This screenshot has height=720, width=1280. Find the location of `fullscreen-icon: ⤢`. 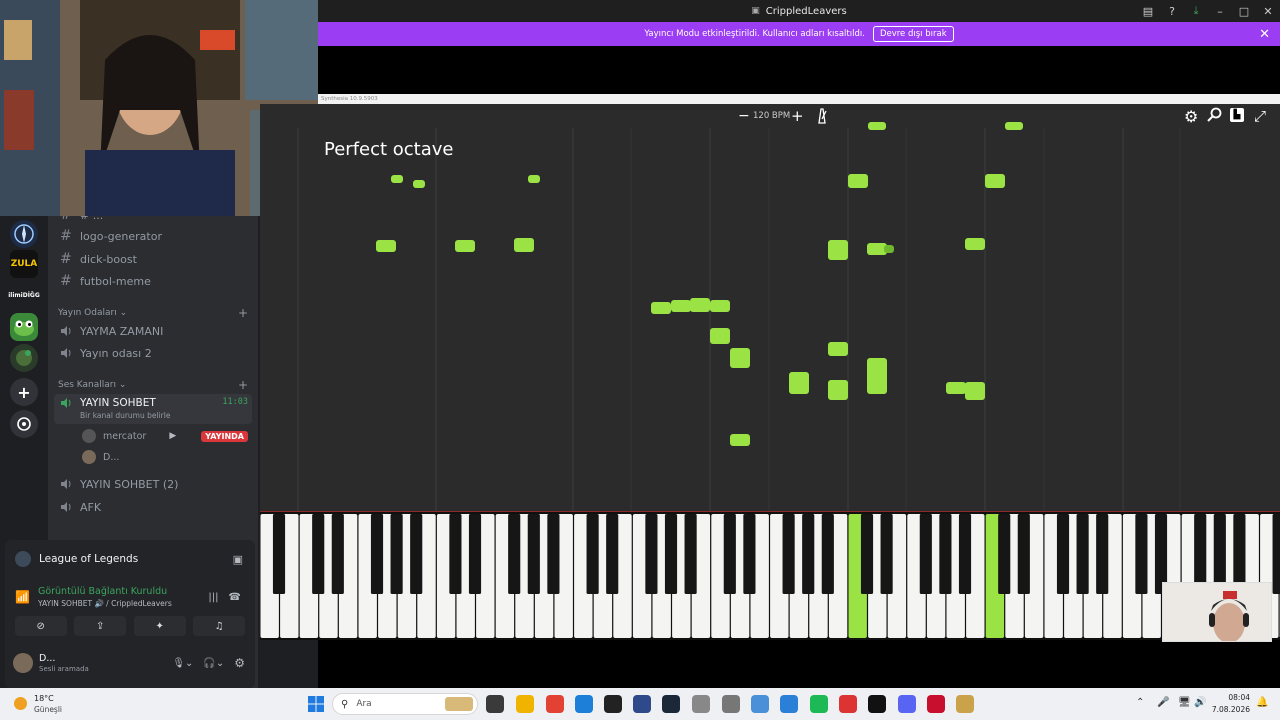

fullscreen-icon: ⤢ is located at coordinates (1260, 116).